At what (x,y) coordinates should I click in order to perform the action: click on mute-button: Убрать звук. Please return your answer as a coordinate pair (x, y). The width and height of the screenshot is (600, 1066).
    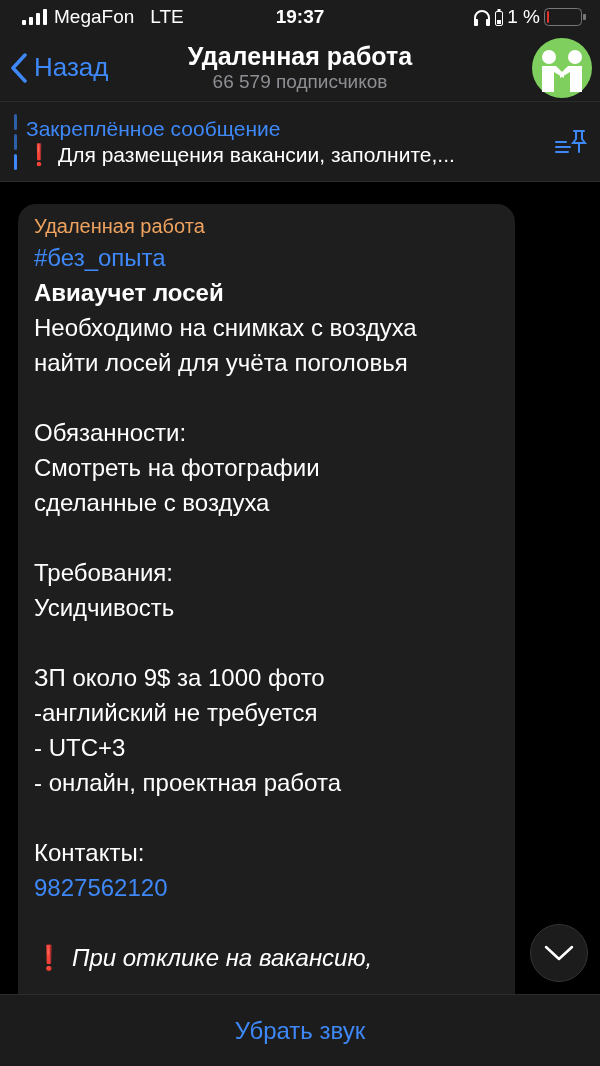
    Looking at the image, I should click on (300, 1030).